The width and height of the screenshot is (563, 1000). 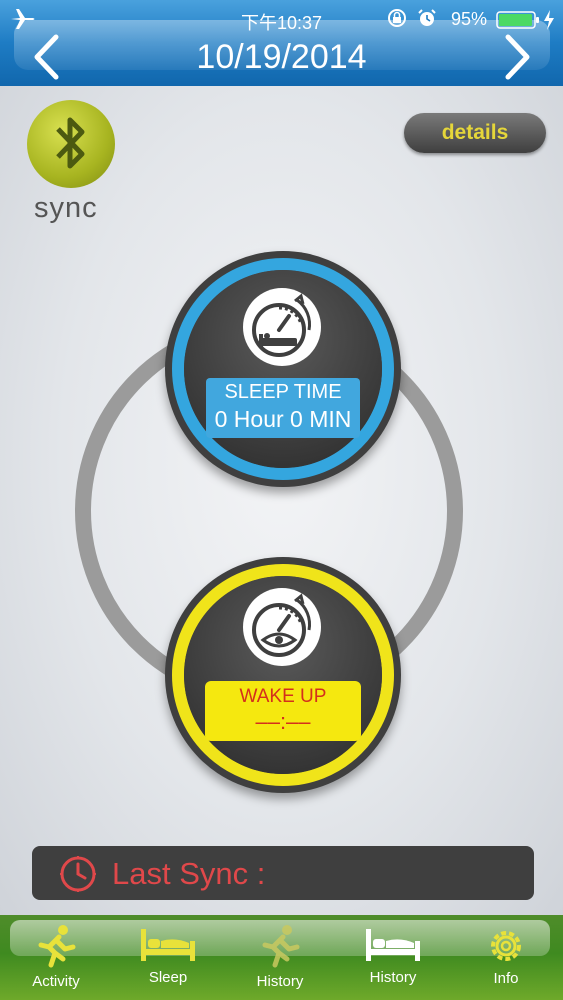 I want to click on tab-activity-history-label: History, so click(x=280, y=981).